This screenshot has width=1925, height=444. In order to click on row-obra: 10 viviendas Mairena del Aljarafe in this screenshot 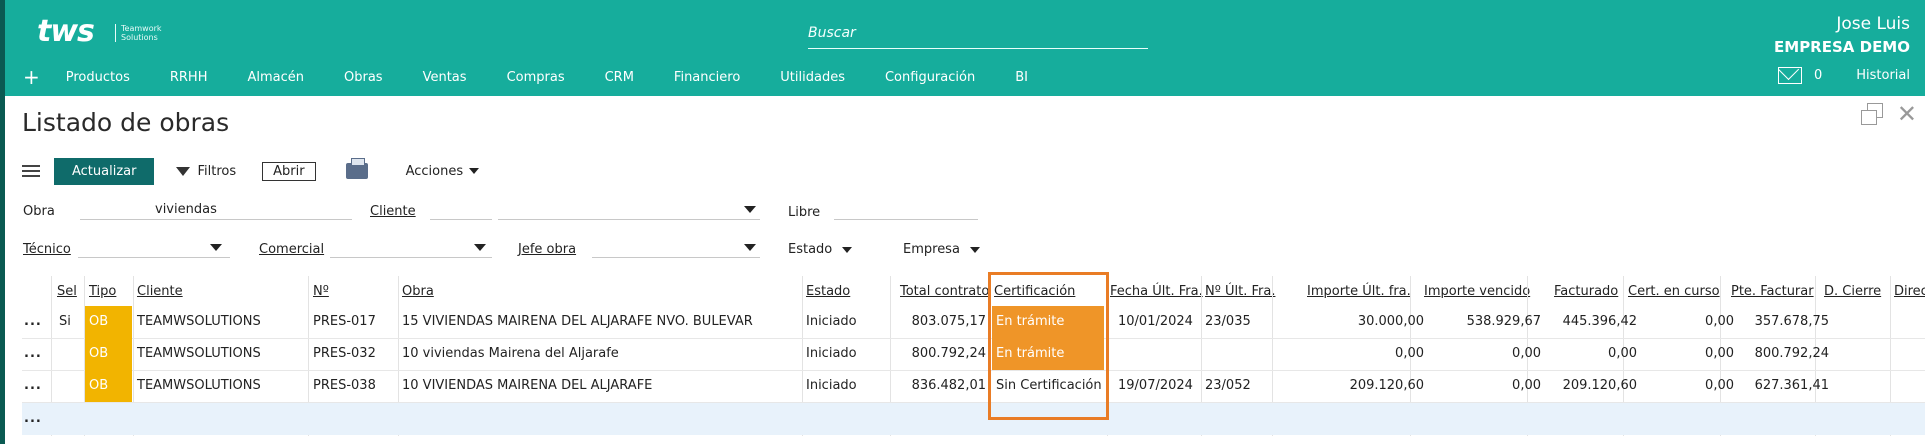, I will do `click(510, 353)`.